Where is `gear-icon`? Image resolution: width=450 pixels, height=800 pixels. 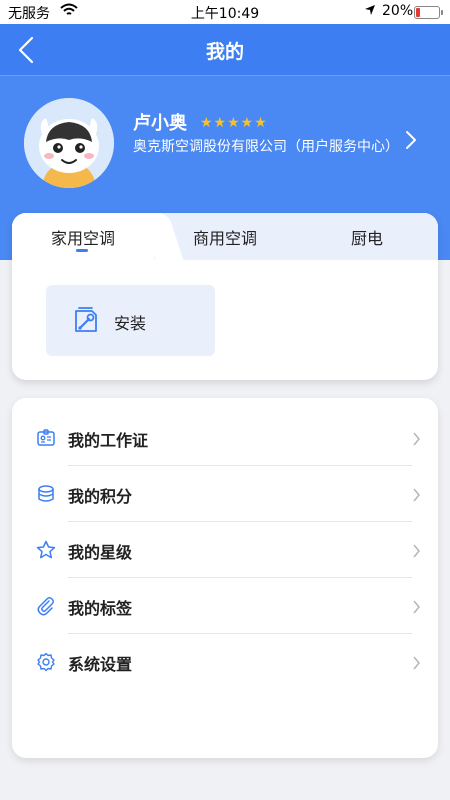 gear-icon is located at coordinates (46, 662).